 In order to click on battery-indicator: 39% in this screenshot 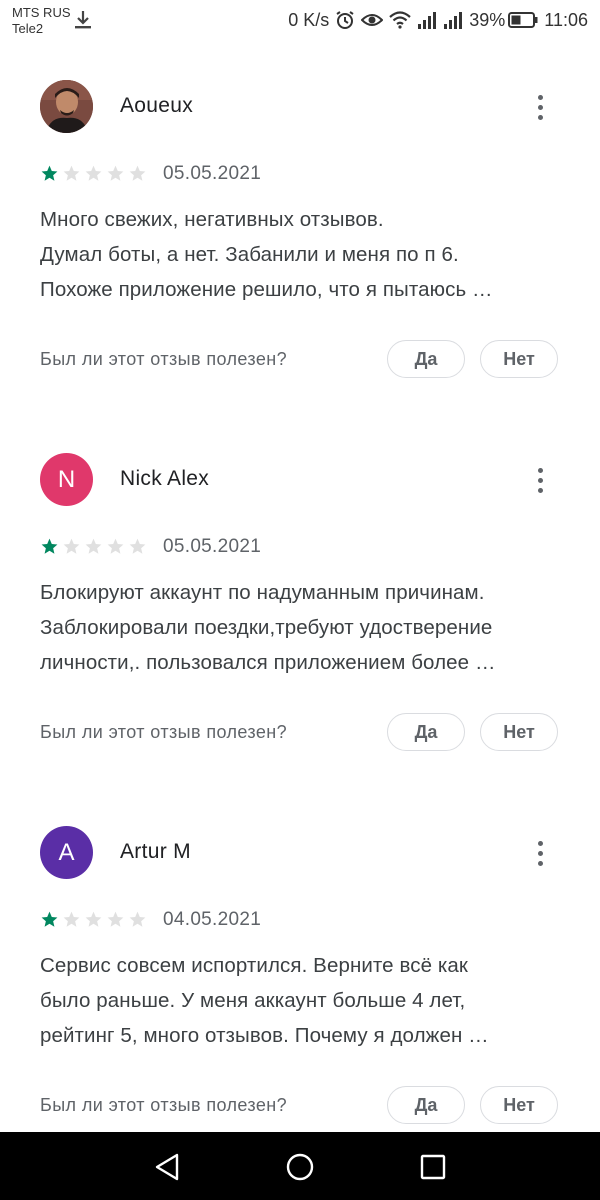, I will do `click(503, 20)`.